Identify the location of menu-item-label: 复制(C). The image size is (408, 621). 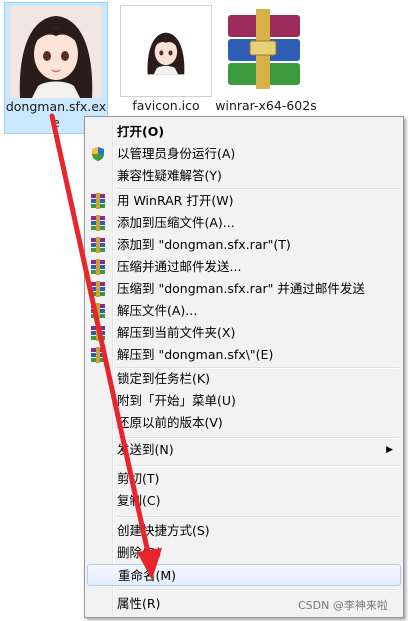
(139, 500).